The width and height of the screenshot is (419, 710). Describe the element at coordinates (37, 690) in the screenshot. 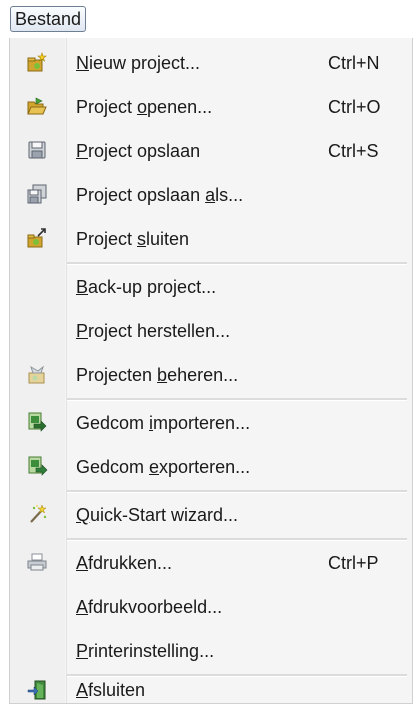

I see `exit-door-icon` at that location.